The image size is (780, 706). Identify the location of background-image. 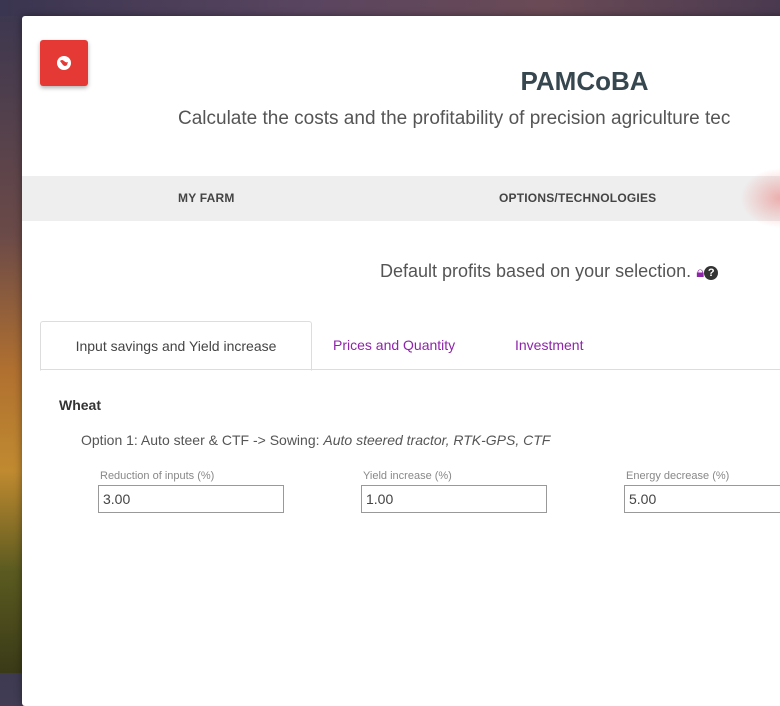
(11, 336).